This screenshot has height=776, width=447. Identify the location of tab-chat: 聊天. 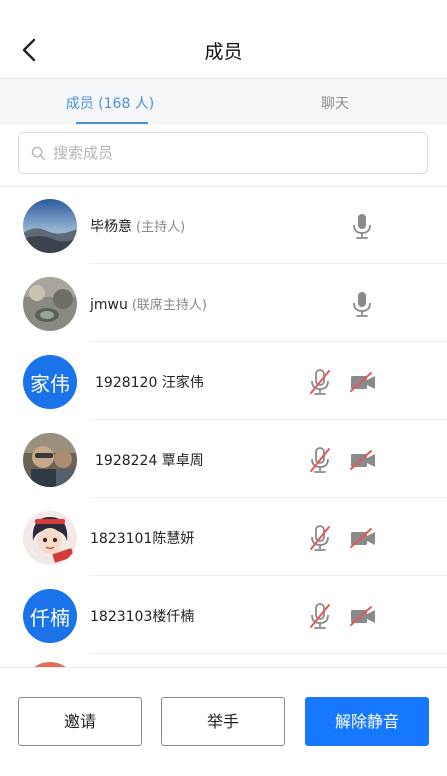
(335, 103).